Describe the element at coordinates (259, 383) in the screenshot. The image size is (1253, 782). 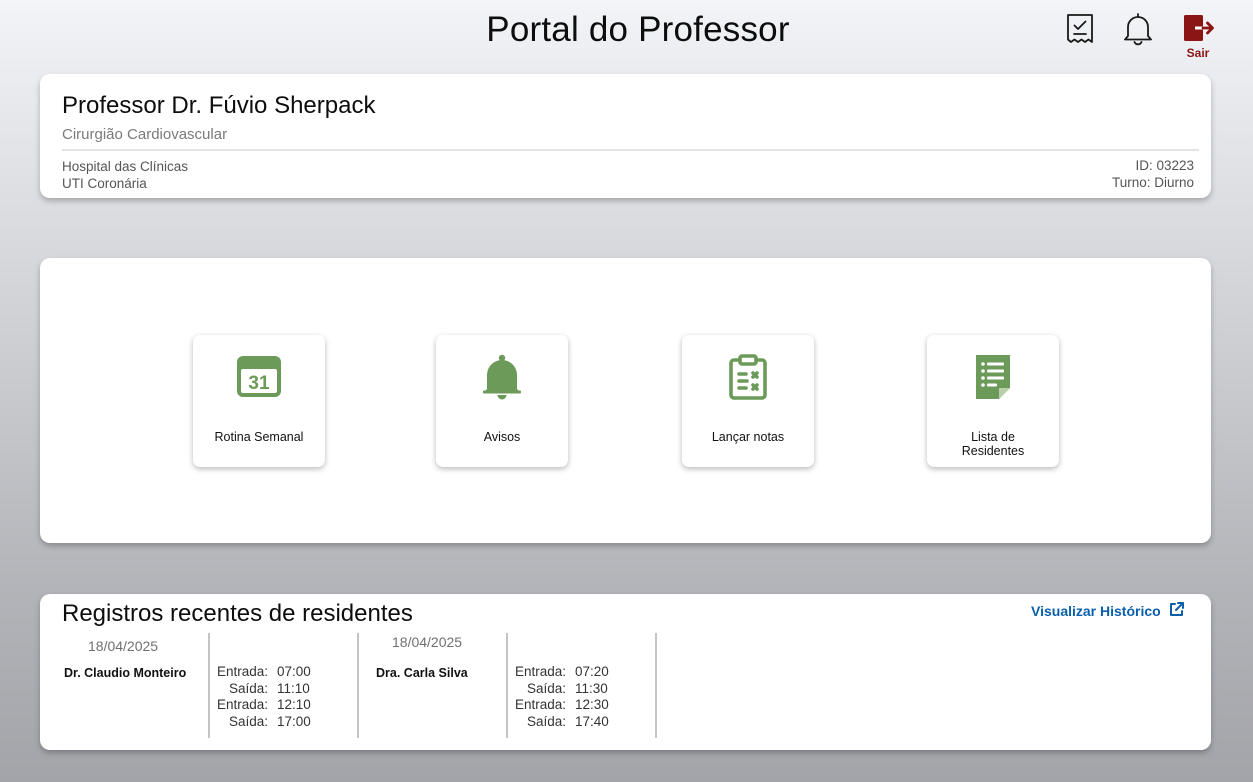
I see `svg-text: 31` at that location.